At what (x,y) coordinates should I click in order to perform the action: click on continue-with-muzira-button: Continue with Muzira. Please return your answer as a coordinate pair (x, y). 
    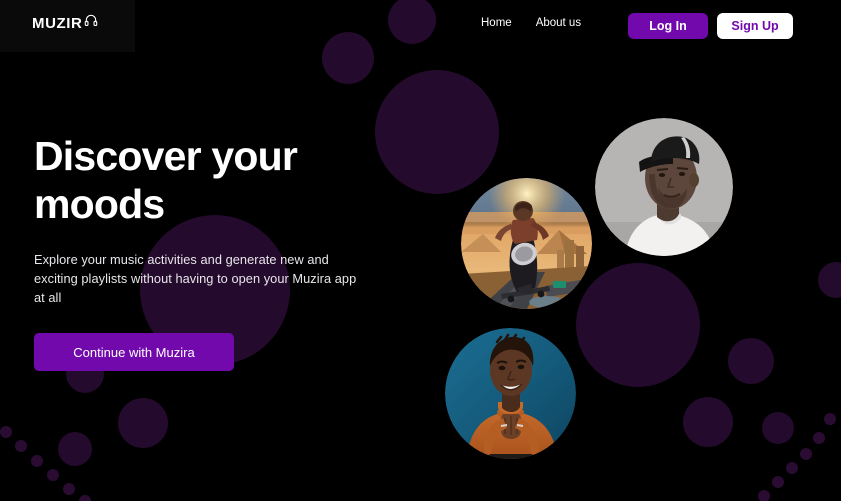
    Looking at the image, I should click on (134, 352).